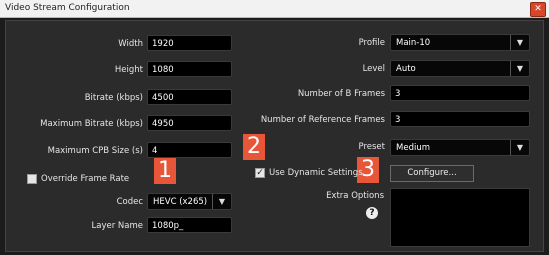 This screenshot has width=549, height=255. I want to click on codec-value: HEVC (x265), so click(180, 202).